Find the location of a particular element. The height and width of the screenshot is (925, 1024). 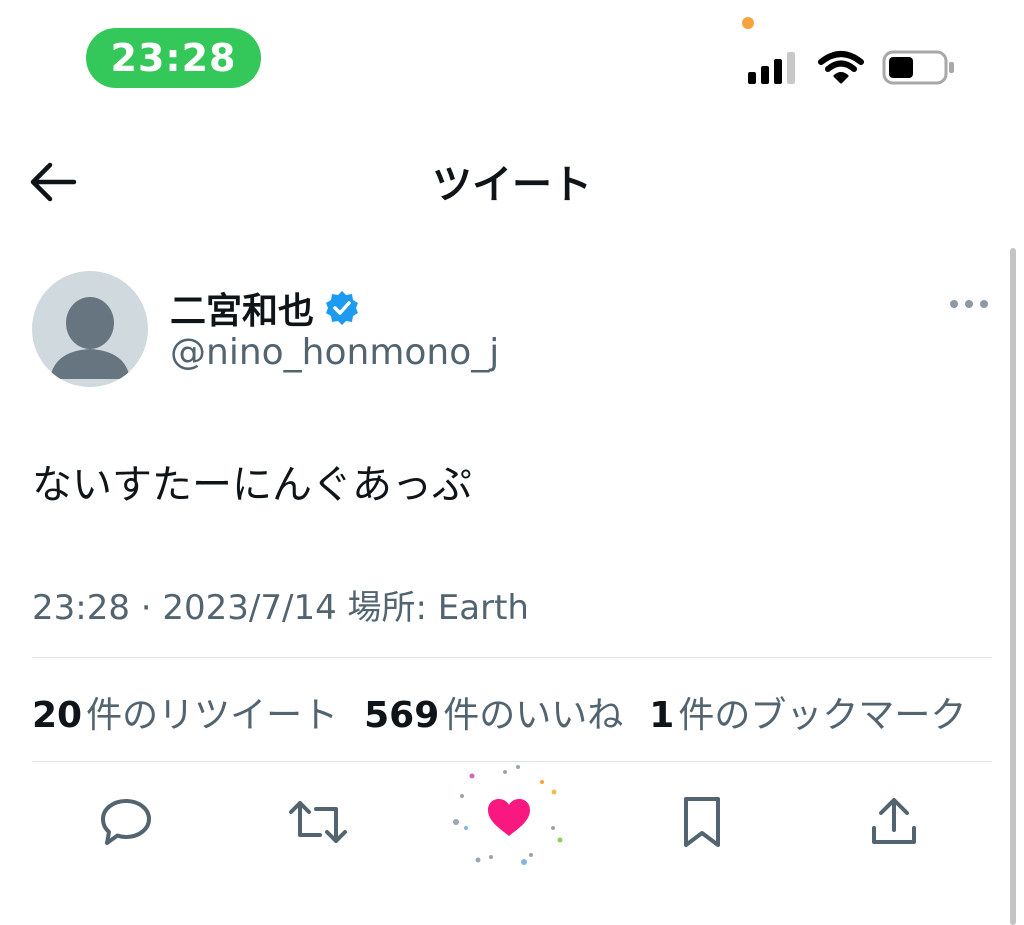

status-time: 23:28 is located at coordinates (173, 58).